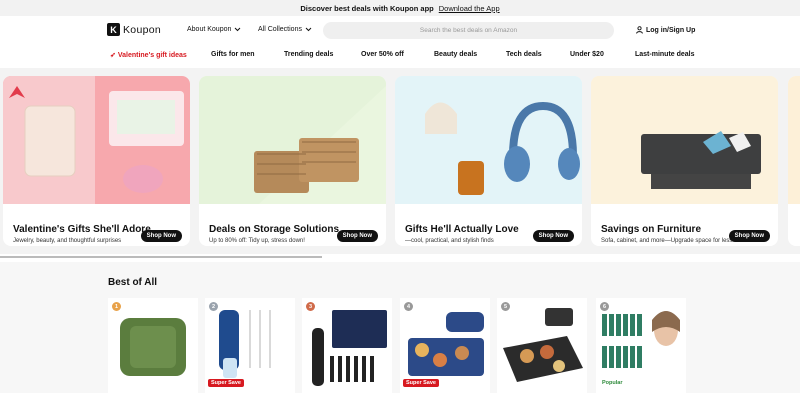 The image size is (800, 393). I want to click on hero-card-partial, so click(794, 161).